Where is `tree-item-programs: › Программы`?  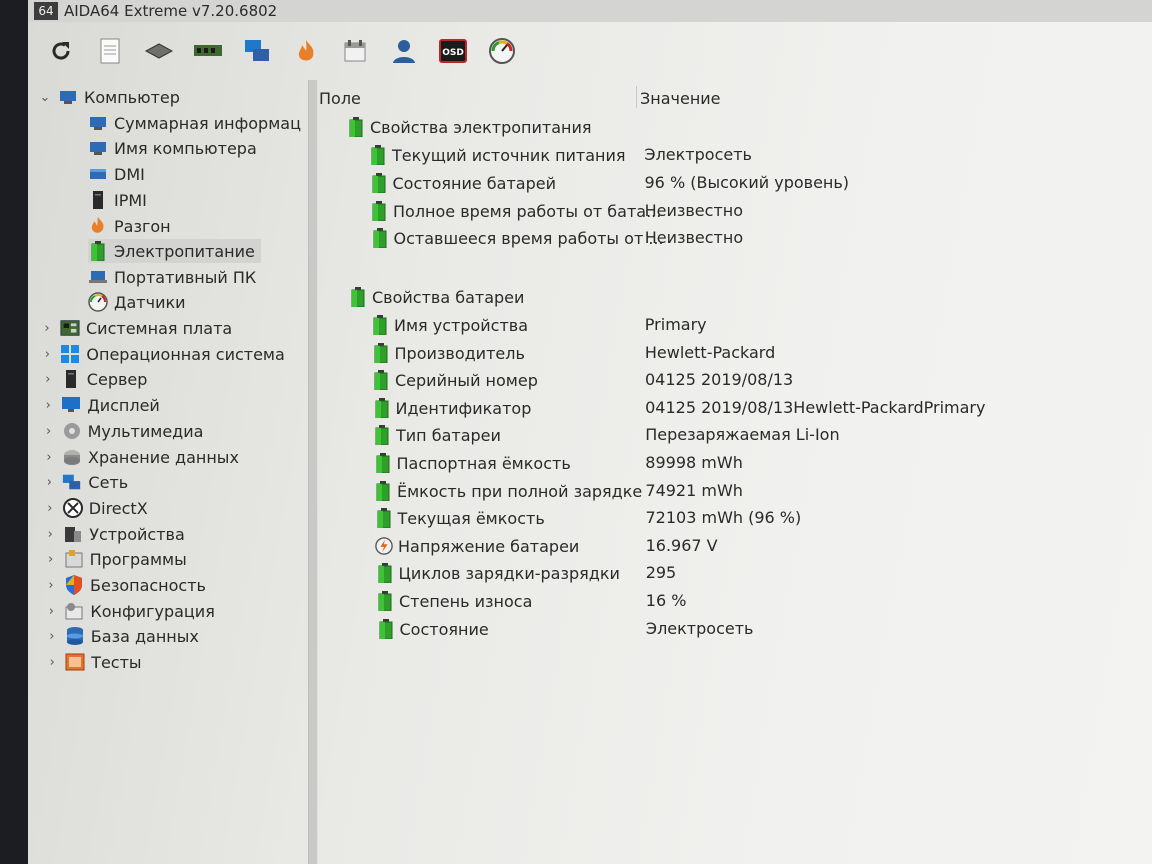 tree-item-programs: › Программы is located at coordinates (115, 559).